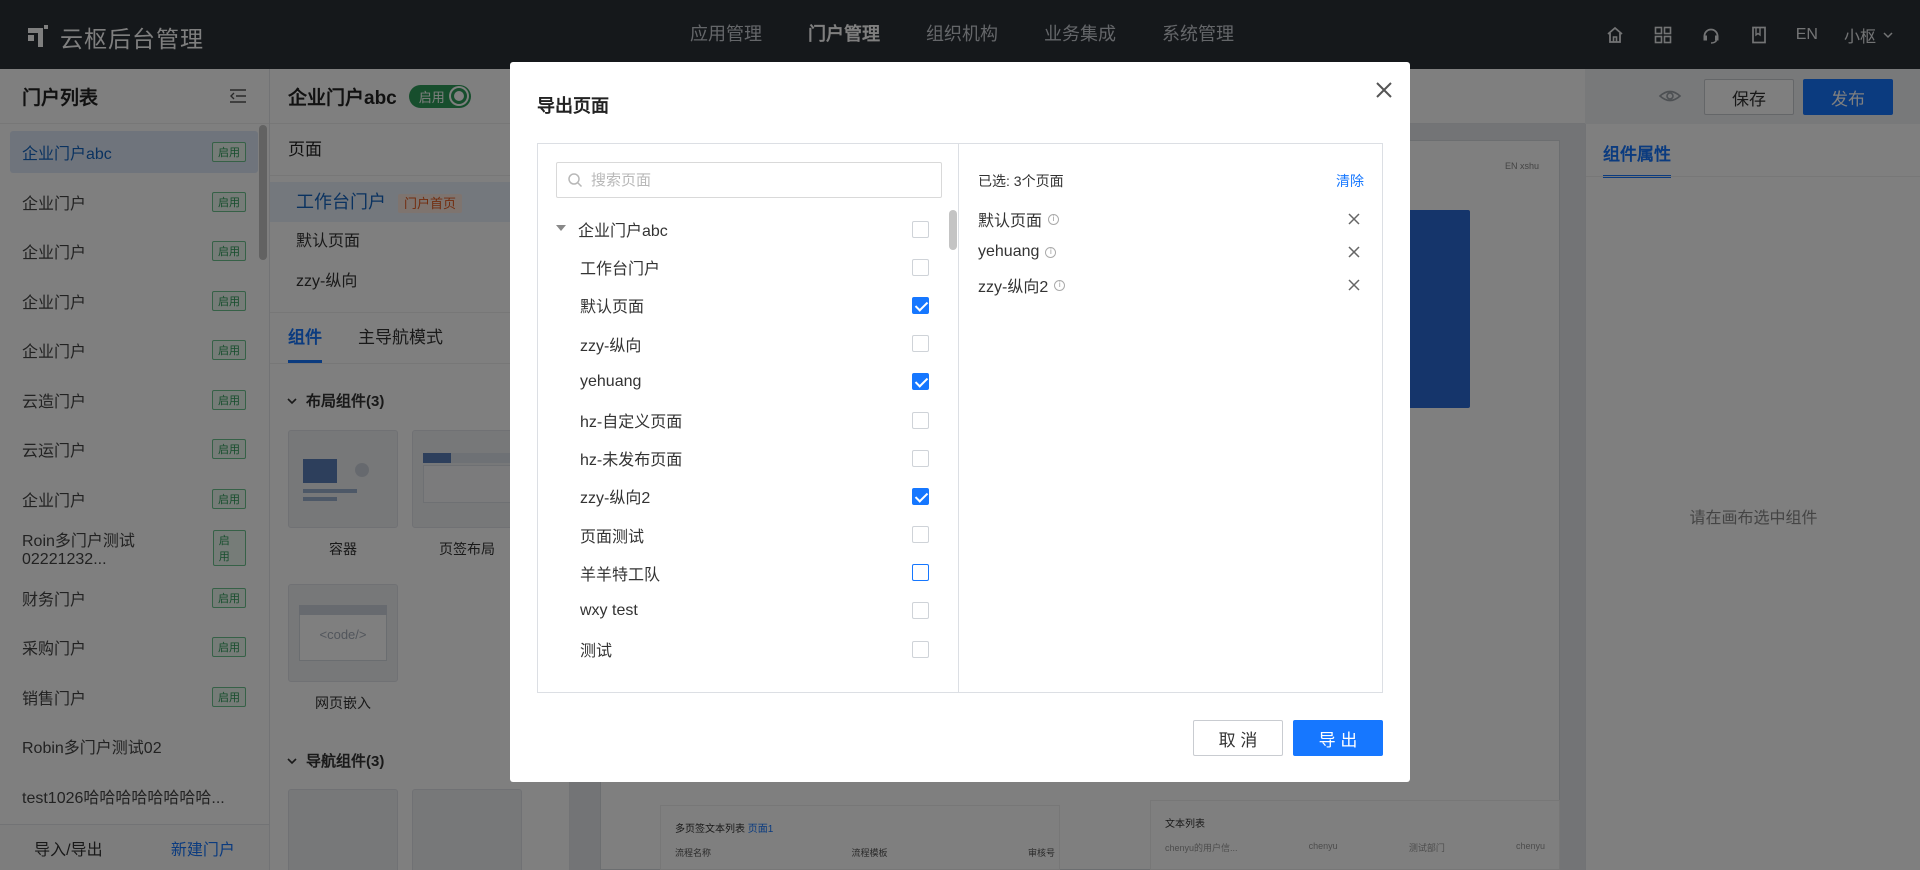  What do you see at coordinates (620, 270) in the screenshot?
I see `tree-node-label: 工作台门户` at bounding box center [620, 270].